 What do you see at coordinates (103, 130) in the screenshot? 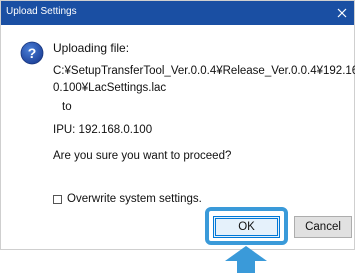
I see `ipu-address: IPU: 192.168.0.100` at bounding box center [103, 130].